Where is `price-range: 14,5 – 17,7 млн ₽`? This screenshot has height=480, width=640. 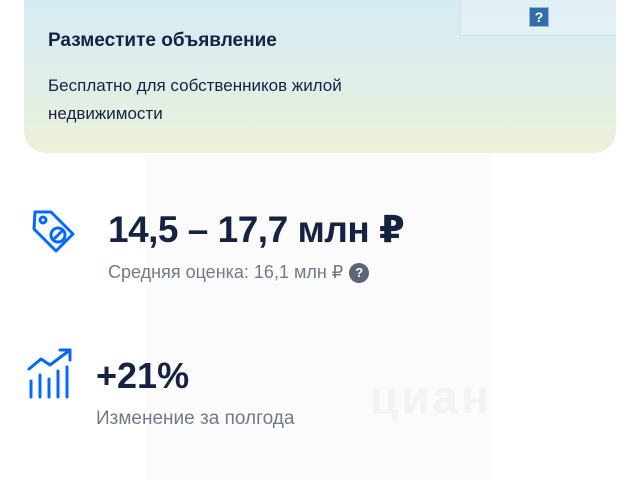 price-range: 14,5 – 17,7 млн ₽ is located at coordinates (256, 229).